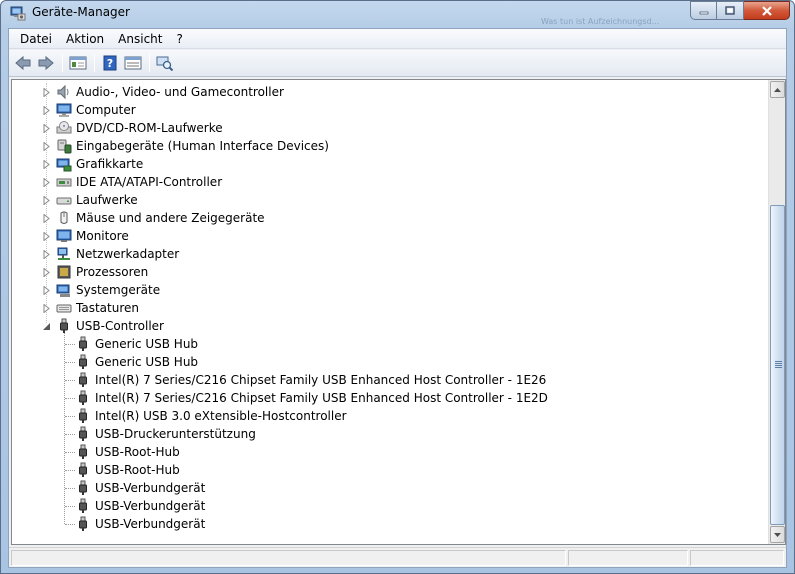 The height and width of the screenshot is (574, 795). What do you see at coordinates (137, 470) in the screenshot?
I see `usb-device-label: USB-Root-Hub` at bounding box center [137, 470].